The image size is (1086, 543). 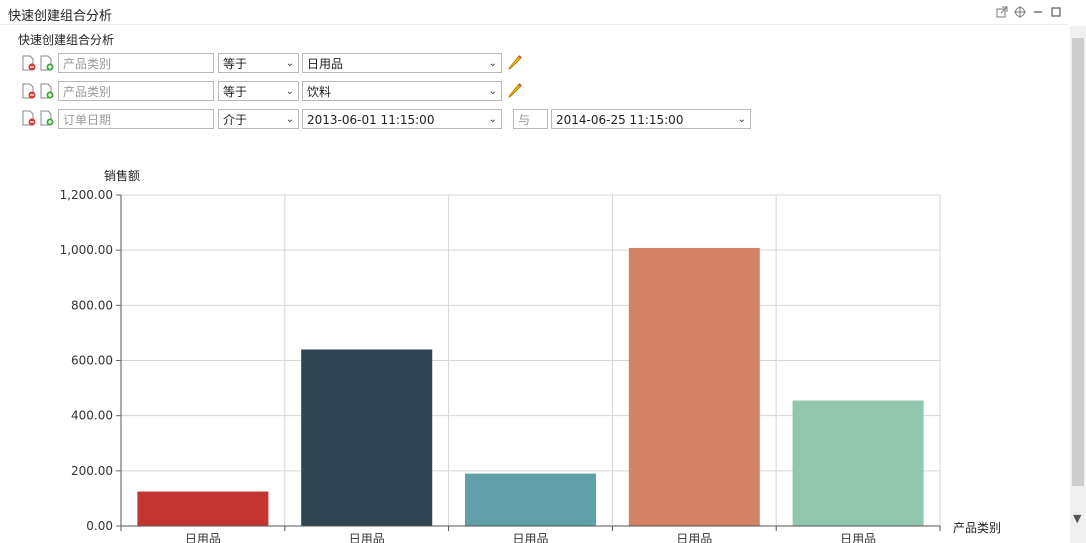 What do you see at coordinates (86, 195) in the screenshot?
I see `y-tick-label: 1,200.00` at bounding box center [86, 195].